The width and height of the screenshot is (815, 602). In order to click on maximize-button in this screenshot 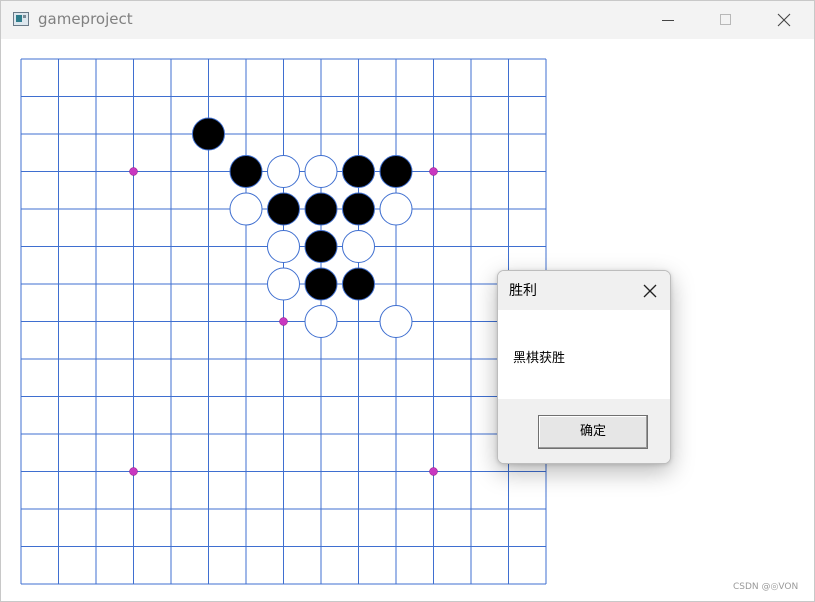, I will do `click(726, 20)`.